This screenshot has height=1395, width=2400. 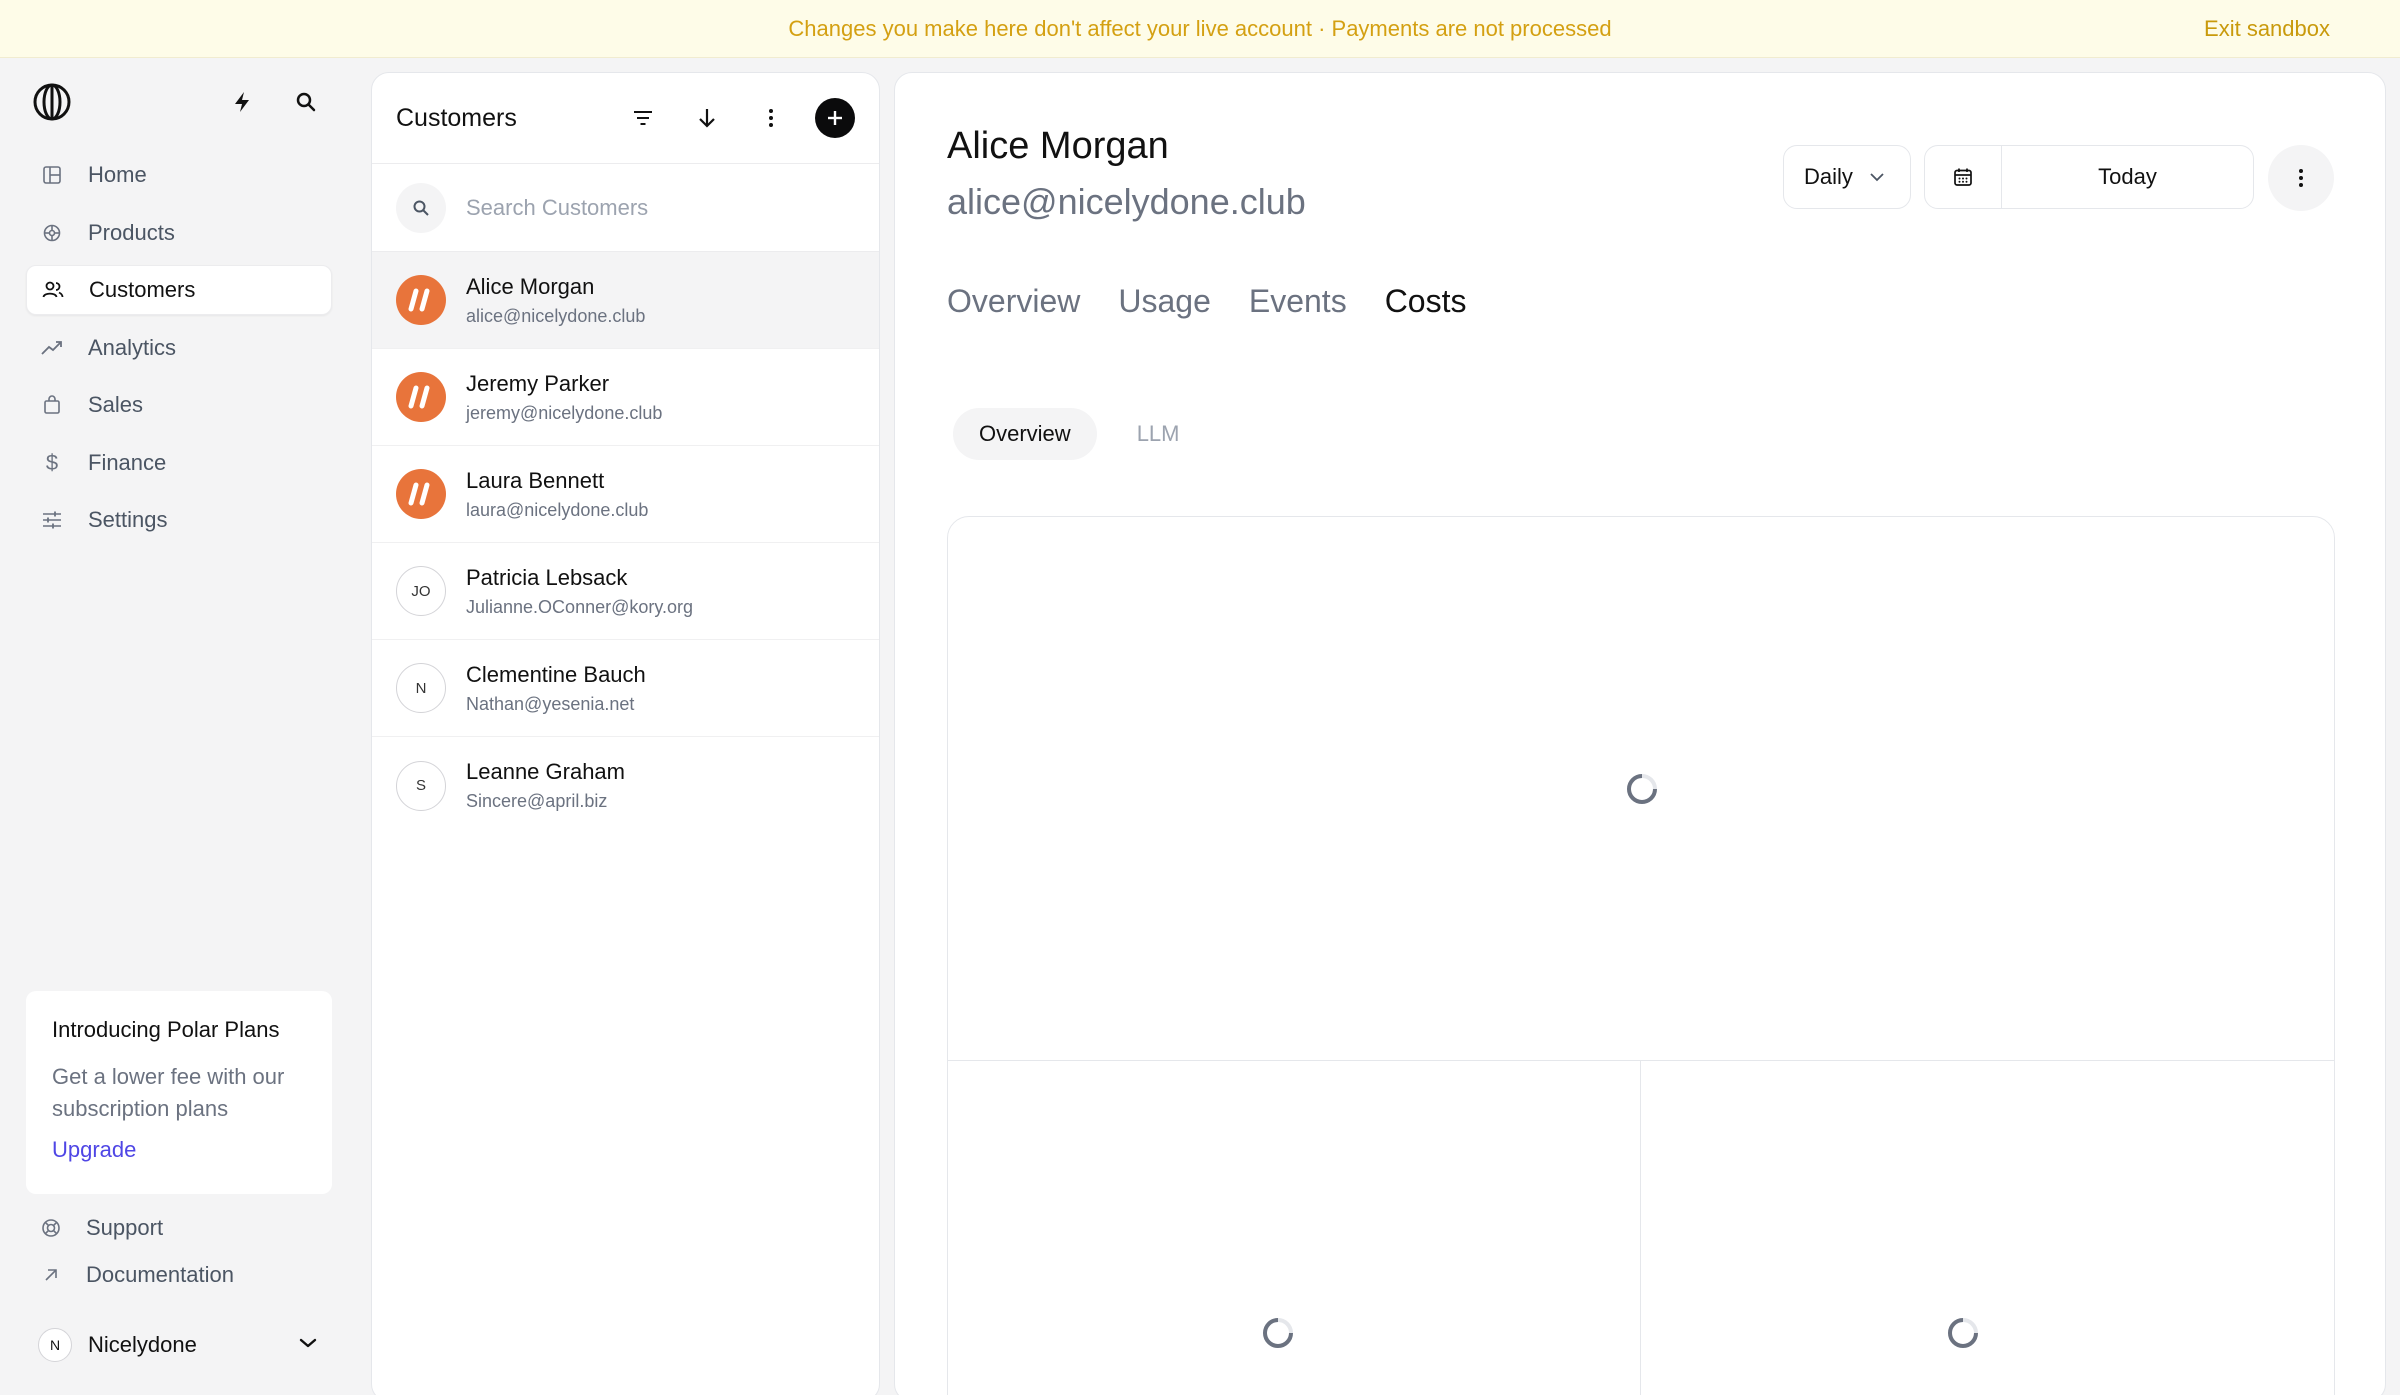 What do you see at coordinates (125, 1227) in the screenshot?
I see `support-label: Support` at bounding box center [125, 1227].